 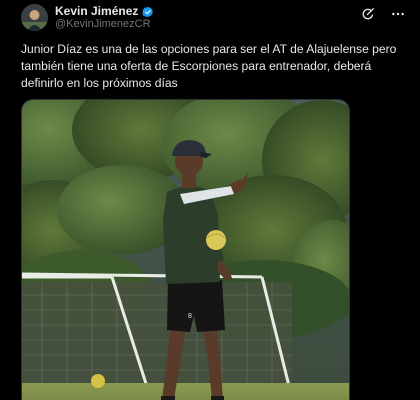 What do you see at coordinates (99, 83) in the screenshot?
I see `tweet-text-line: definirlo en los próximos días` at bounding box center [99, 83].